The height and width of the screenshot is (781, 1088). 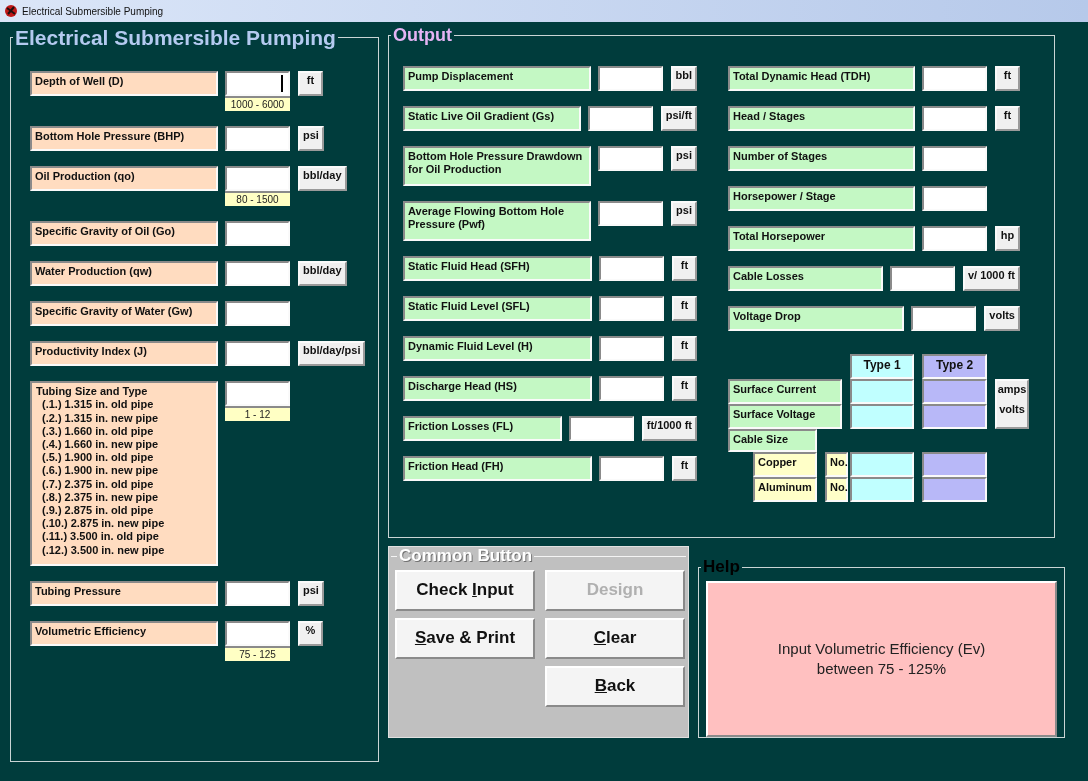 What do you see at coordinates (92, 392) in the screenshot?
I see `field-label: Tubing Size and Type` at bounding box center [92, 392].